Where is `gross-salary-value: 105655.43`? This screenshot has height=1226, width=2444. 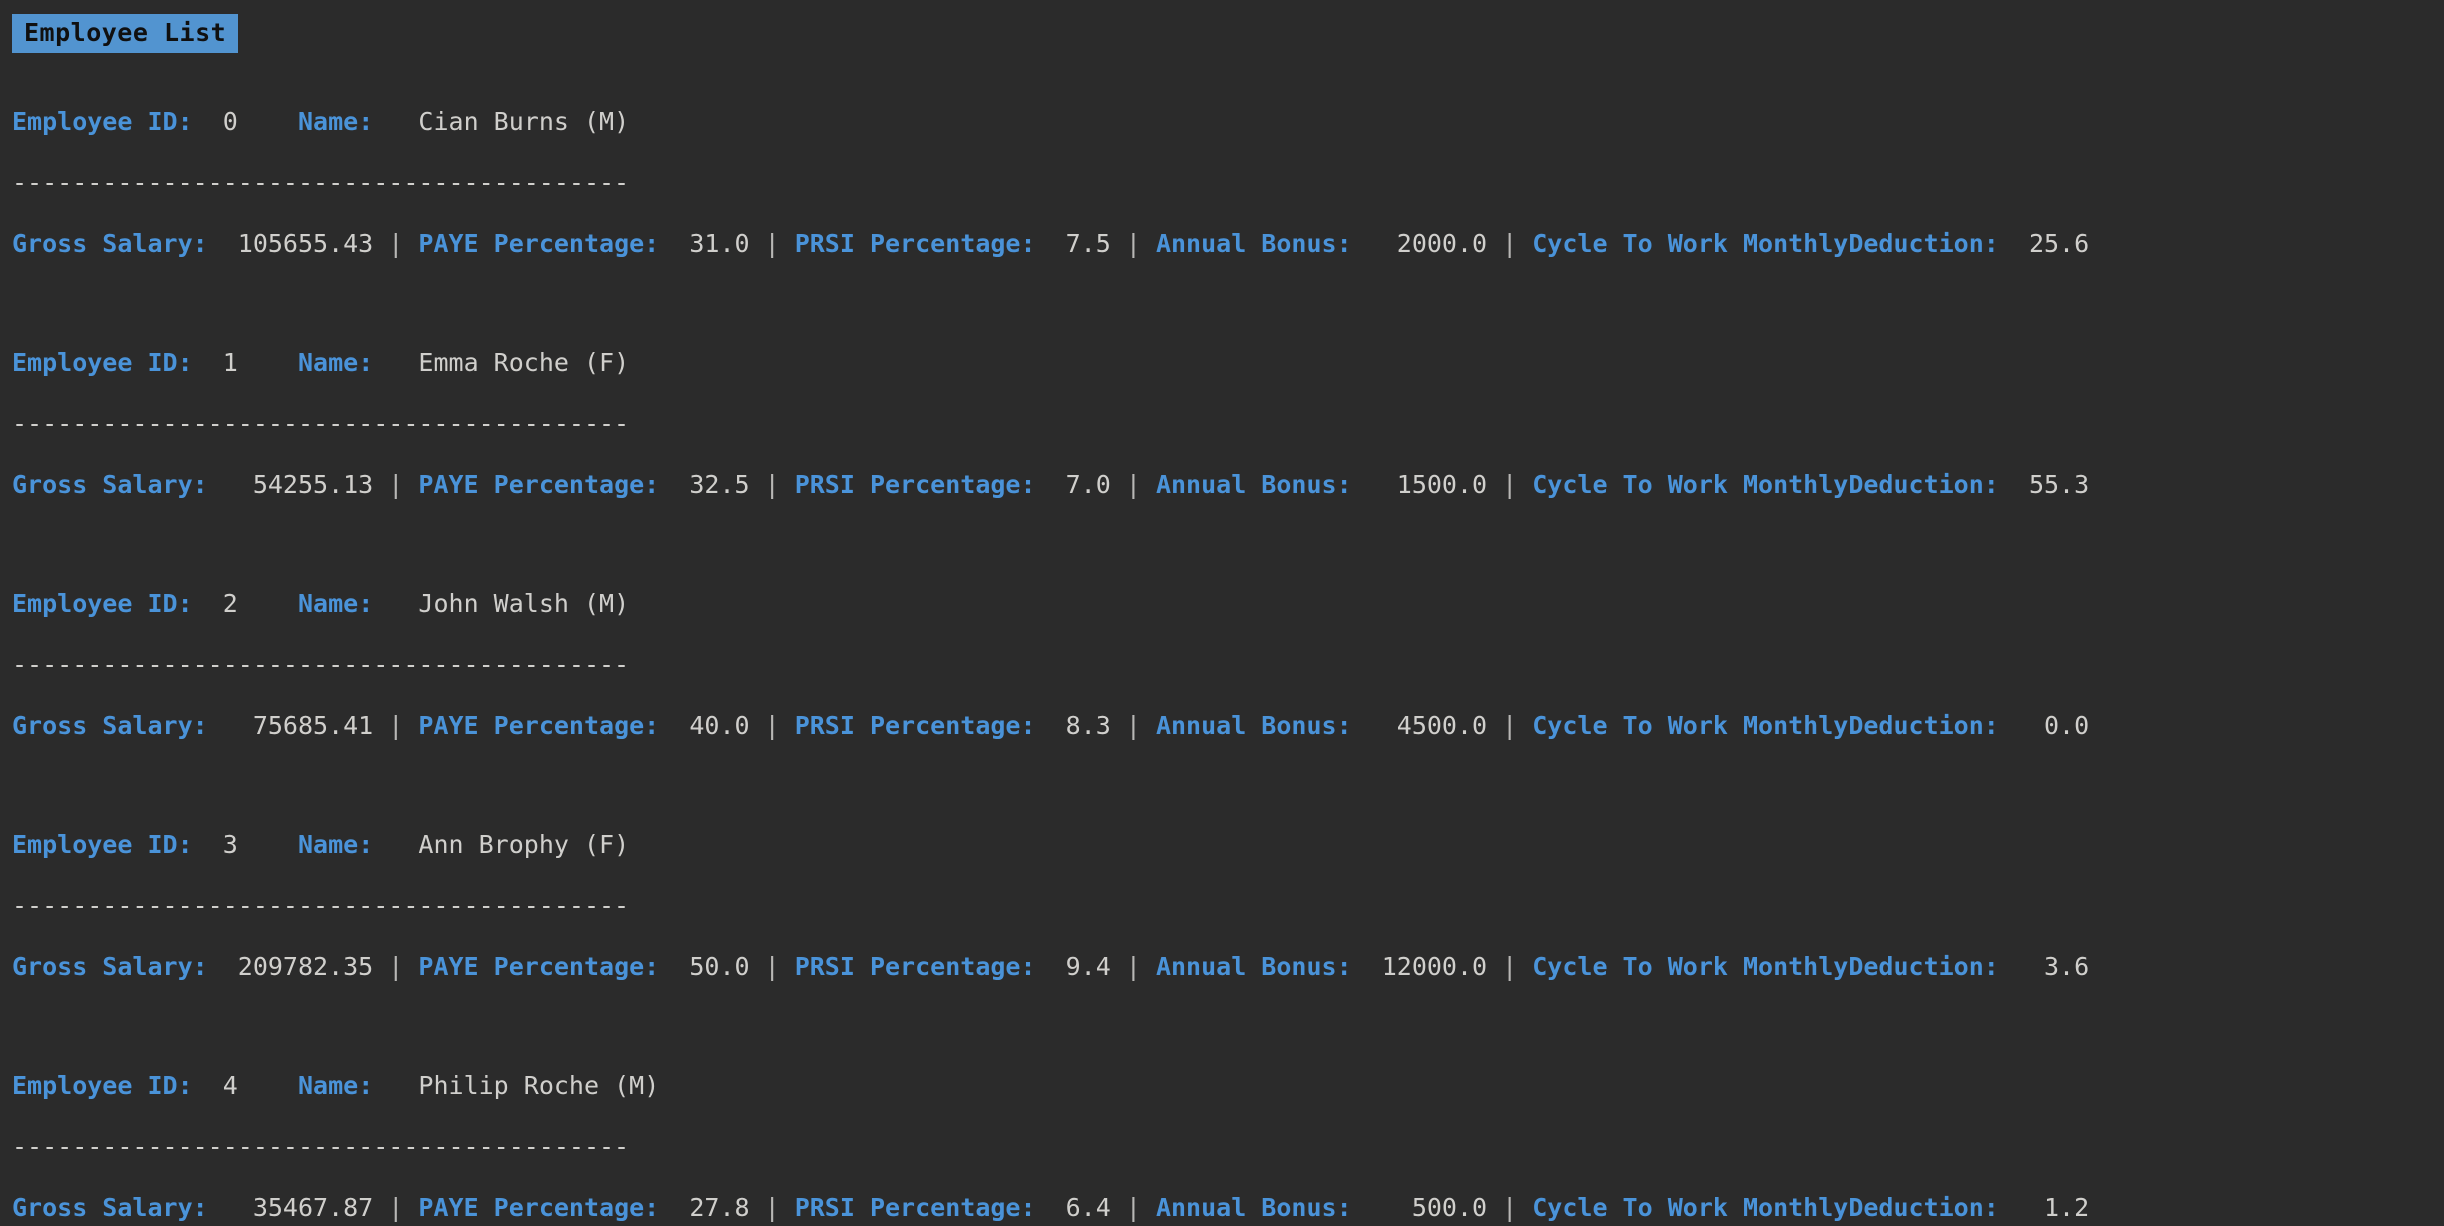 gross-salary-value: 105655.43 is located at coordinates (290, 243).